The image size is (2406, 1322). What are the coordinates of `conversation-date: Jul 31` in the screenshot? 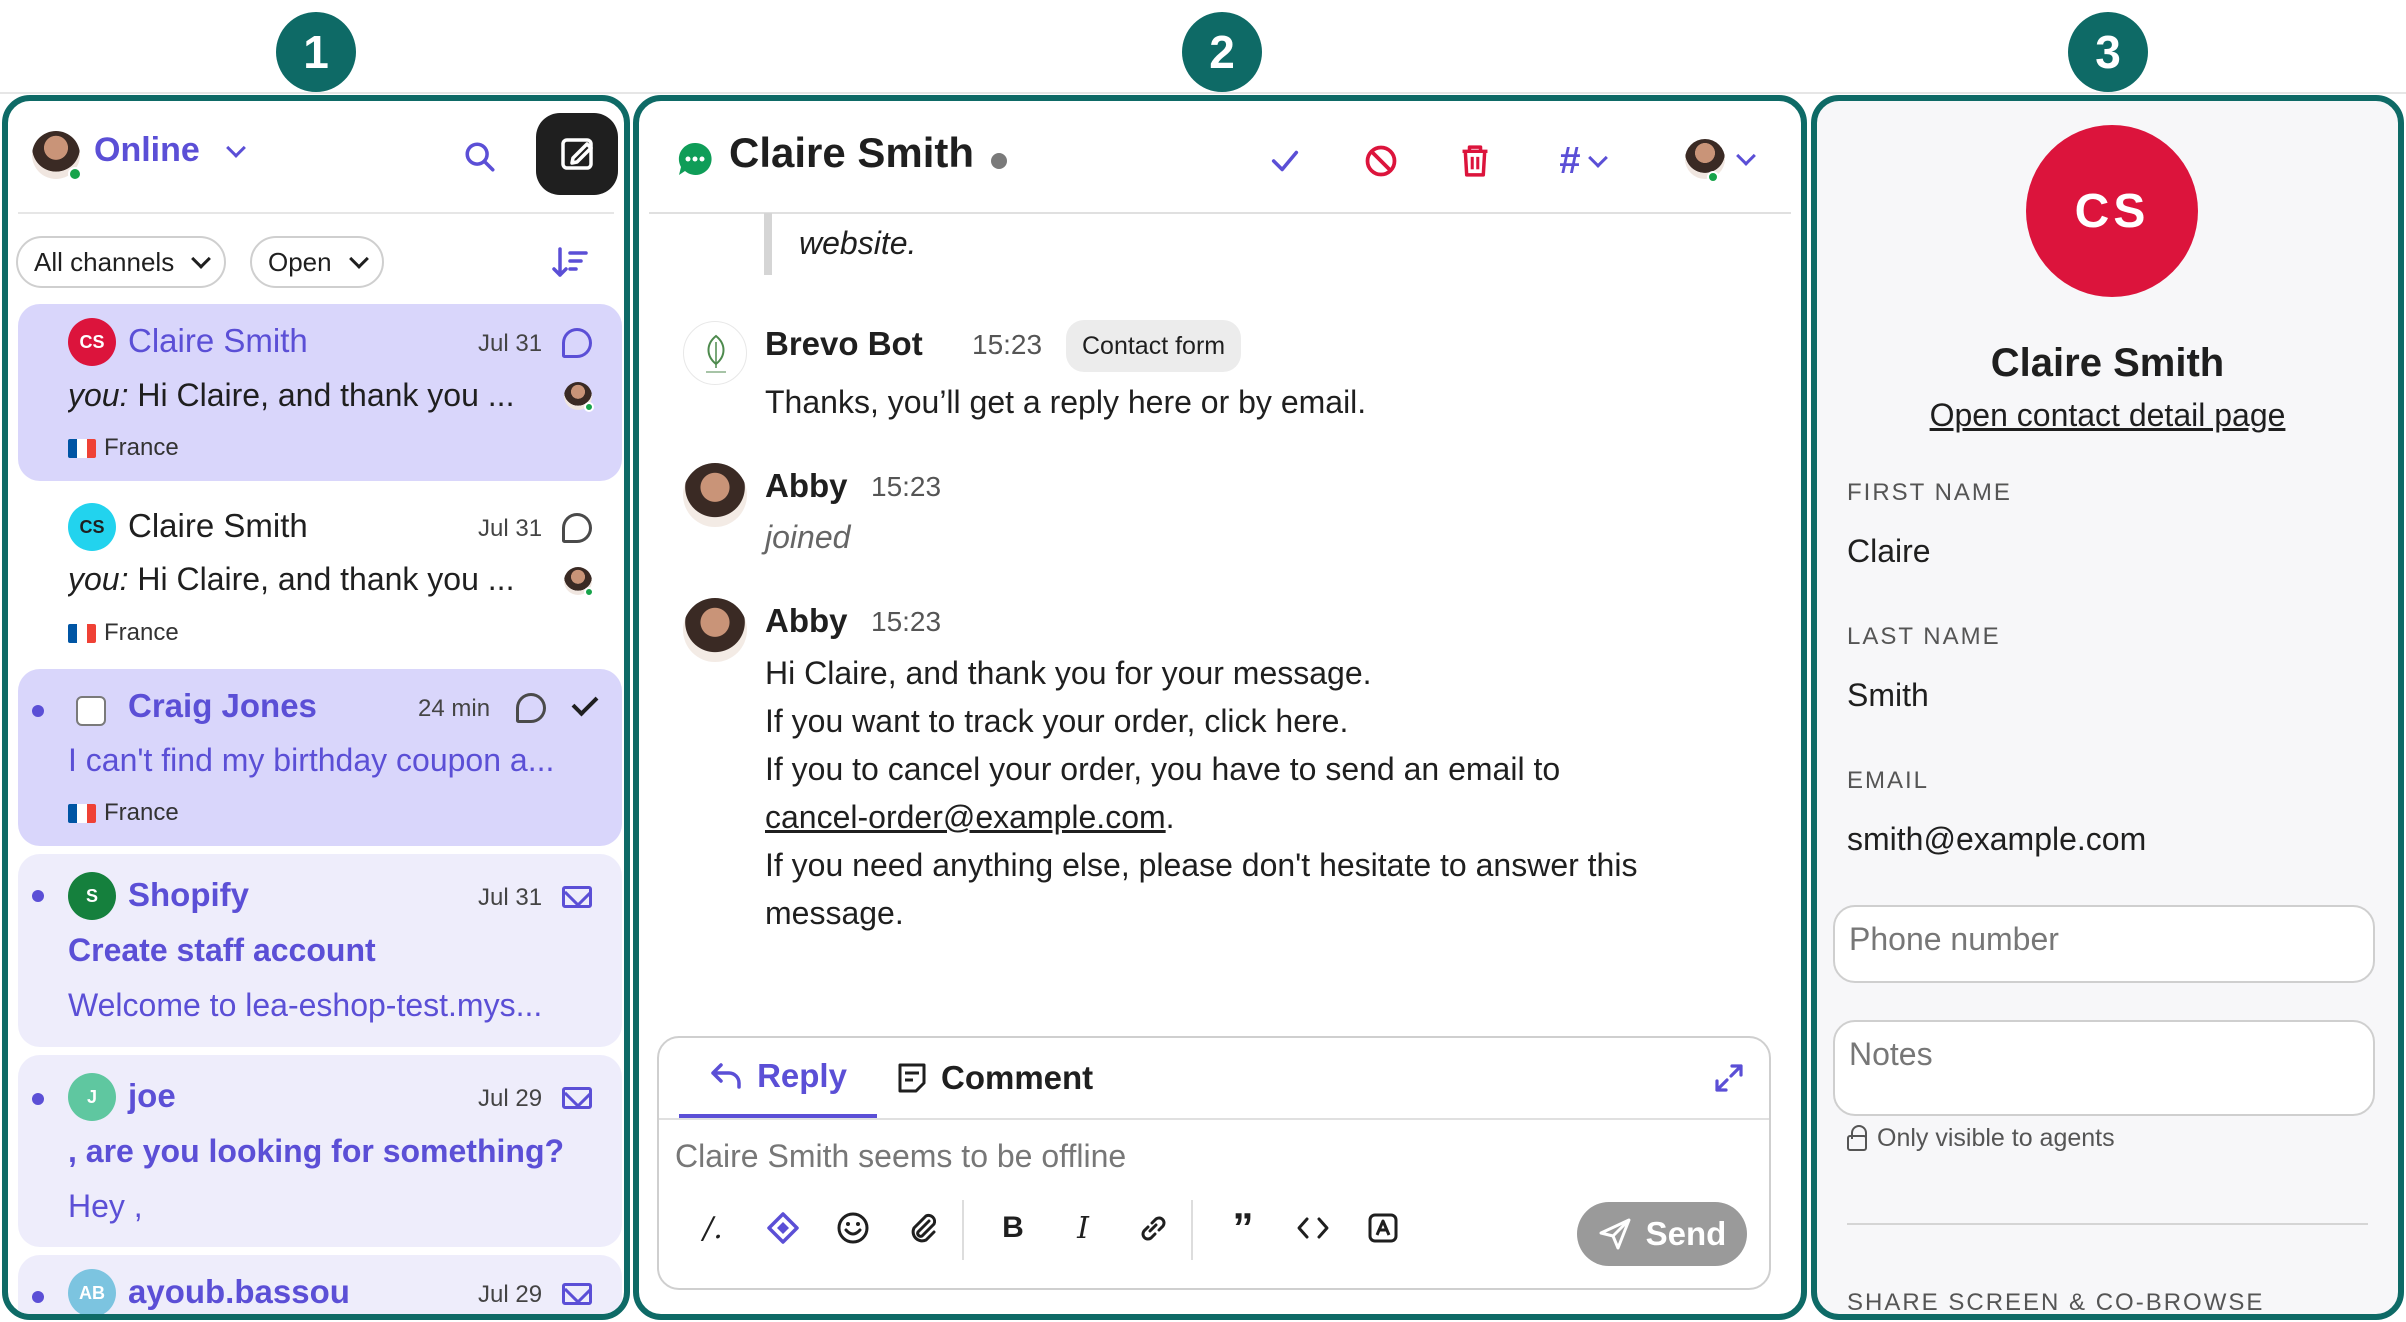 It's located at (510, 897).